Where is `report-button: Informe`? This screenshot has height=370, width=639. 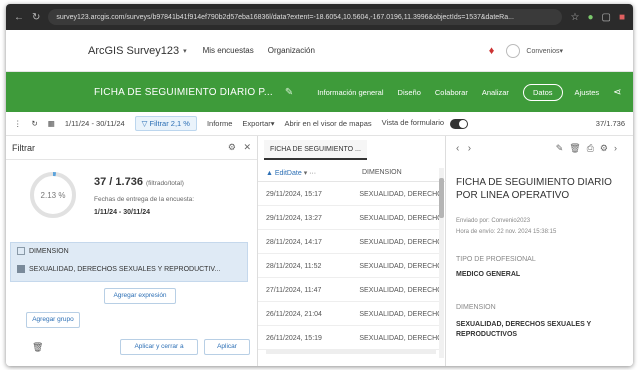
report-button: Informe is located at coordinates (219, 123).